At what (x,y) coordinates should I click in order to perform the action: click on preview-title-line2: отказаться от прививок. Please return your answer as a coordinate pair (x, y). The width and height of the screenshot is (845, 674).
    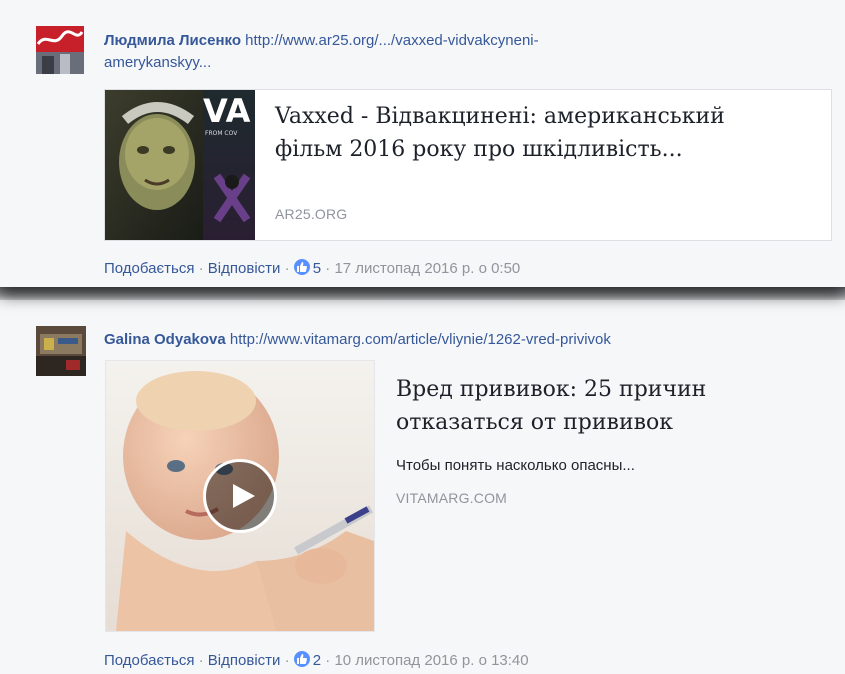
    Looking at the image, I should click on (534, 422).